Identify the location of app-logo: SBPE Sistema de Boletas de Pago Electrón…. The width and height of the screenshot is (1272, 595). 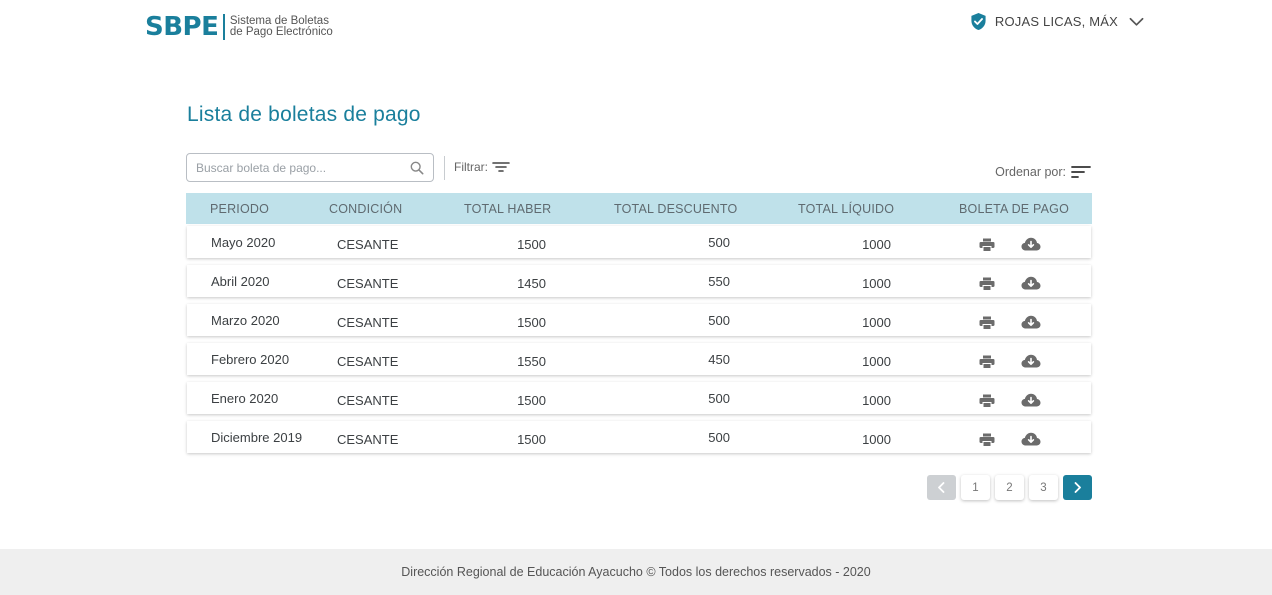
(239, 27).